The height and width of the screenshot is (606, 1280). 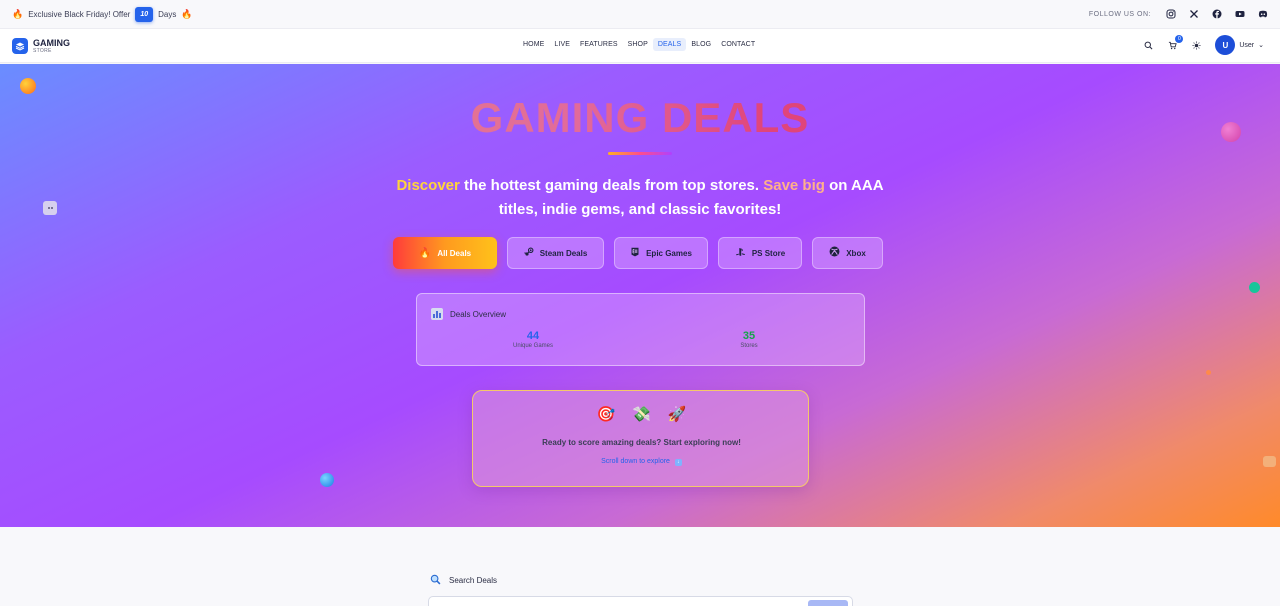 I want to click on dice-icon, so click(x=50, y=208).